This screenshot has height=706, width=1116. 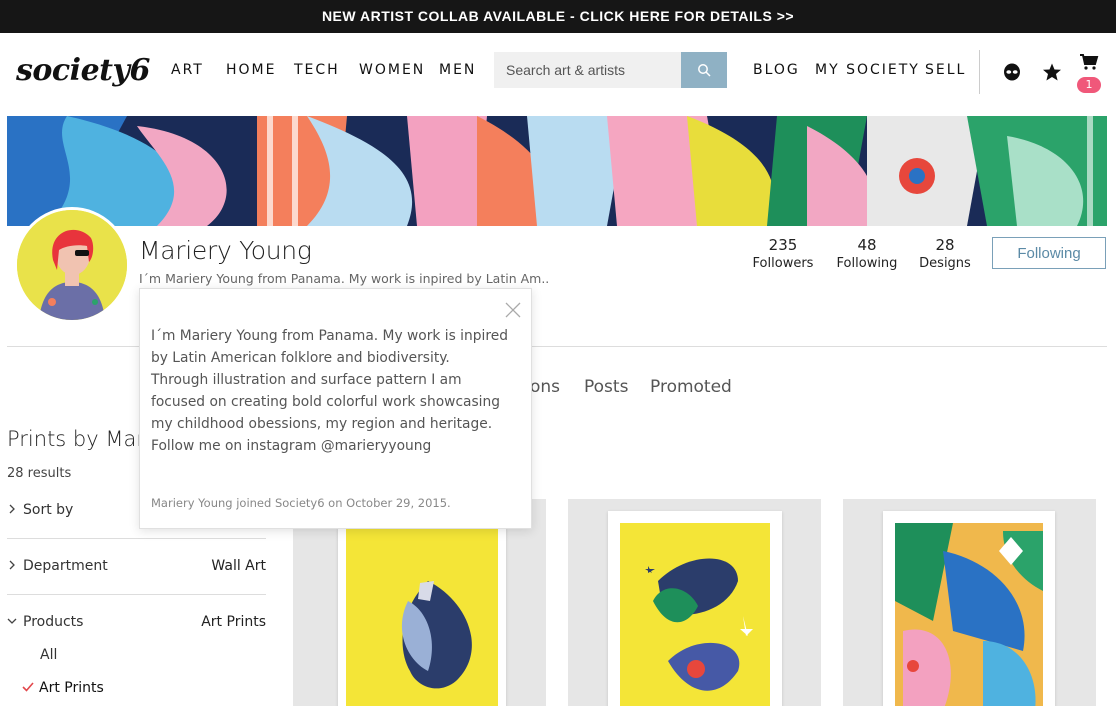 I want to click on followers-stat: 235 Followers, so click(x=783, y=253).